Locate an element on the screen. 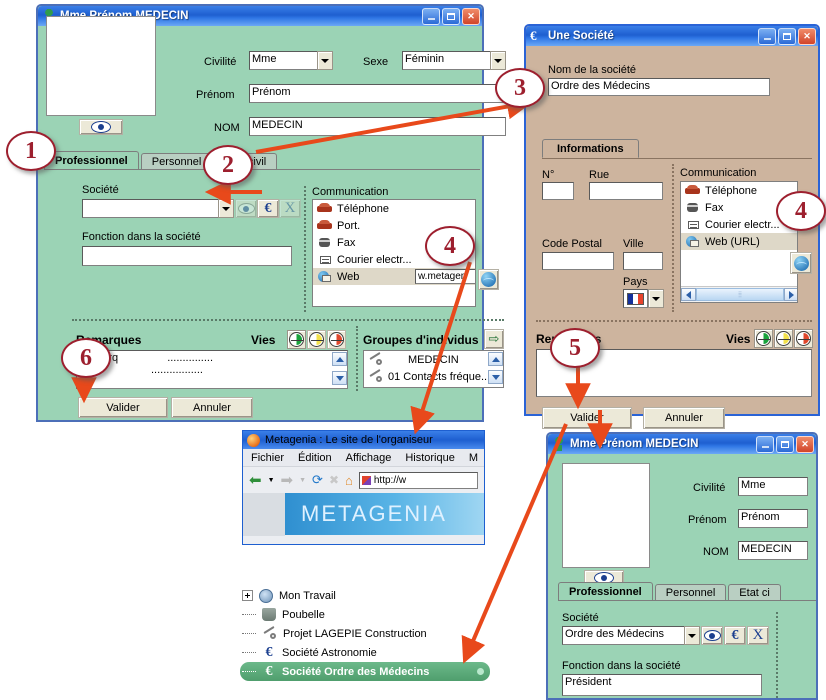  callout-6: 6 is located at coordinates (86, 358).